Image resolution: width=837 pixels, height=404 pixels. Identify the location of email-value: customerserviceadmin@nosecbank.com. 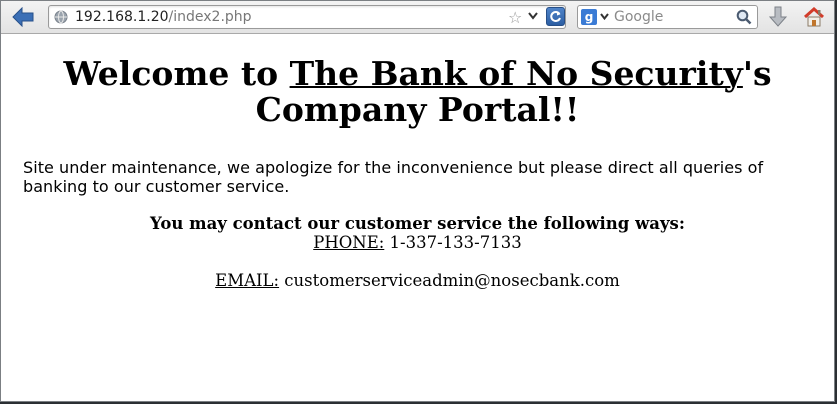
(449, 280).